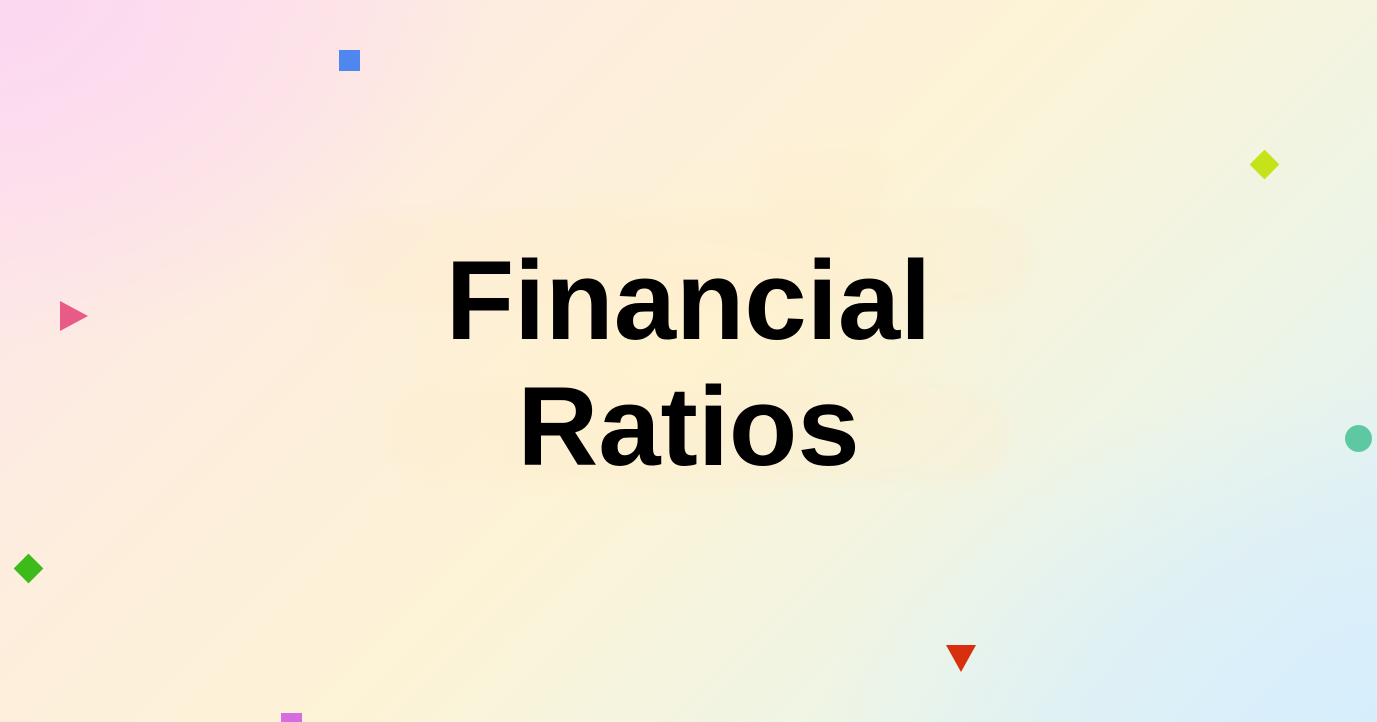  Describe the element at coordinates (688, 426) in the screenshot. I see `title-line-2: Ratios` at that location.